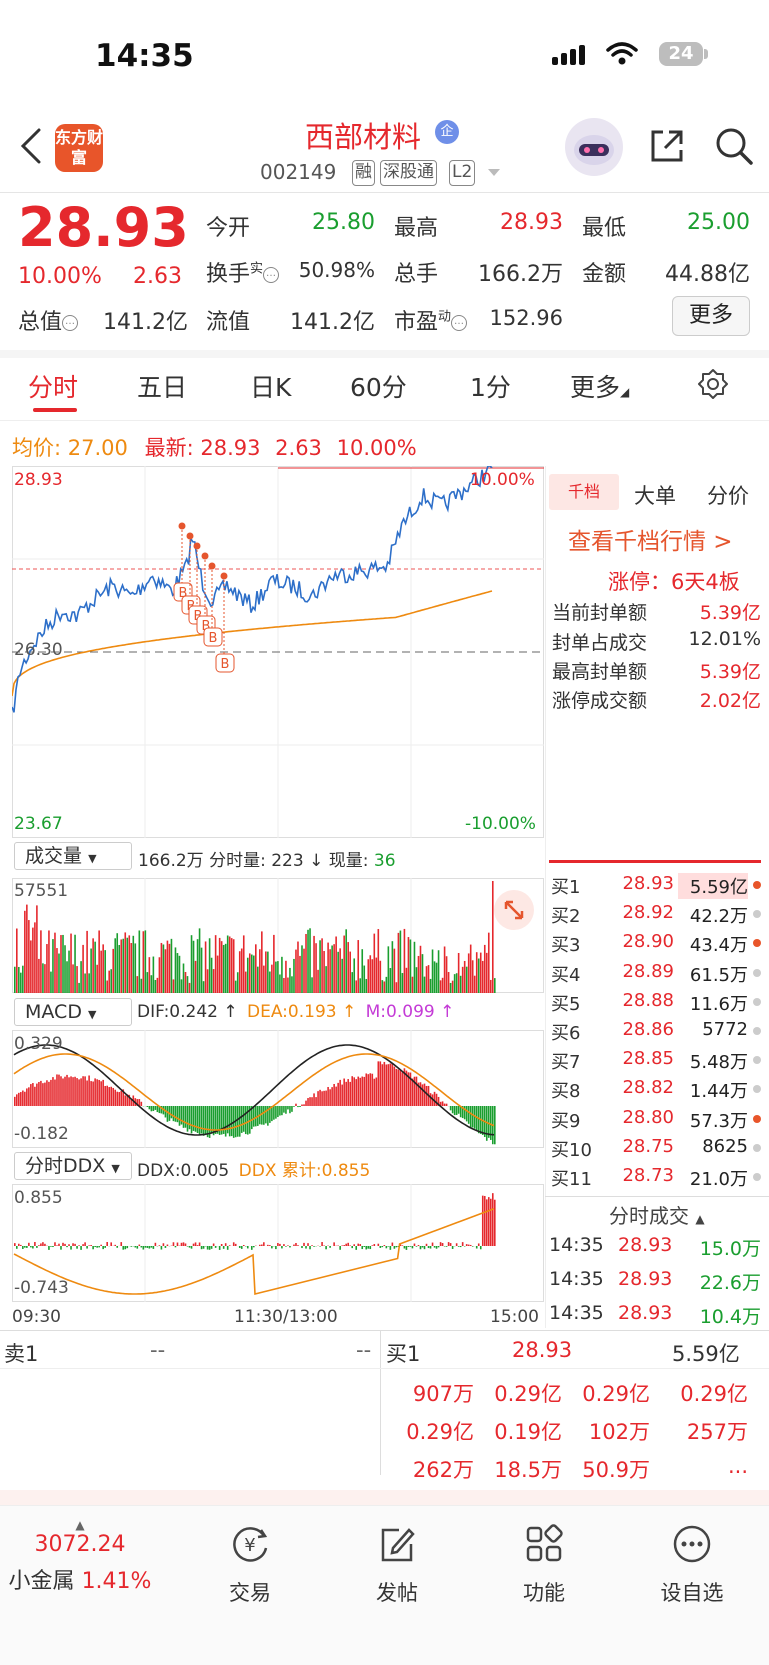 Image resolution: width=769 pixels, height=1665 pixels. I want to click on tab-active-indicator, so click(55, 410).